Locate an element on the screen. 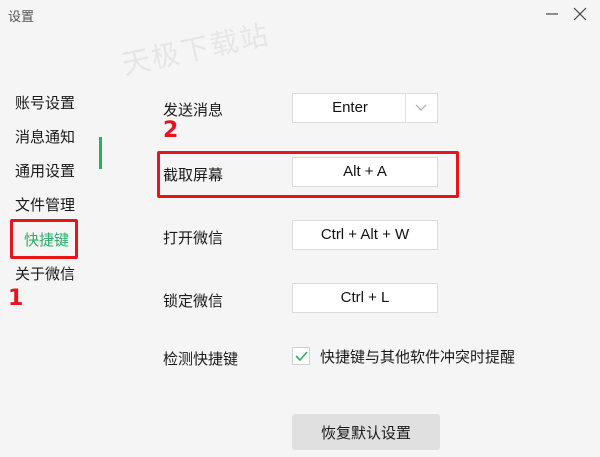 This screenshot has width=600, height=457. close-button is located at coordinates (580, 14).